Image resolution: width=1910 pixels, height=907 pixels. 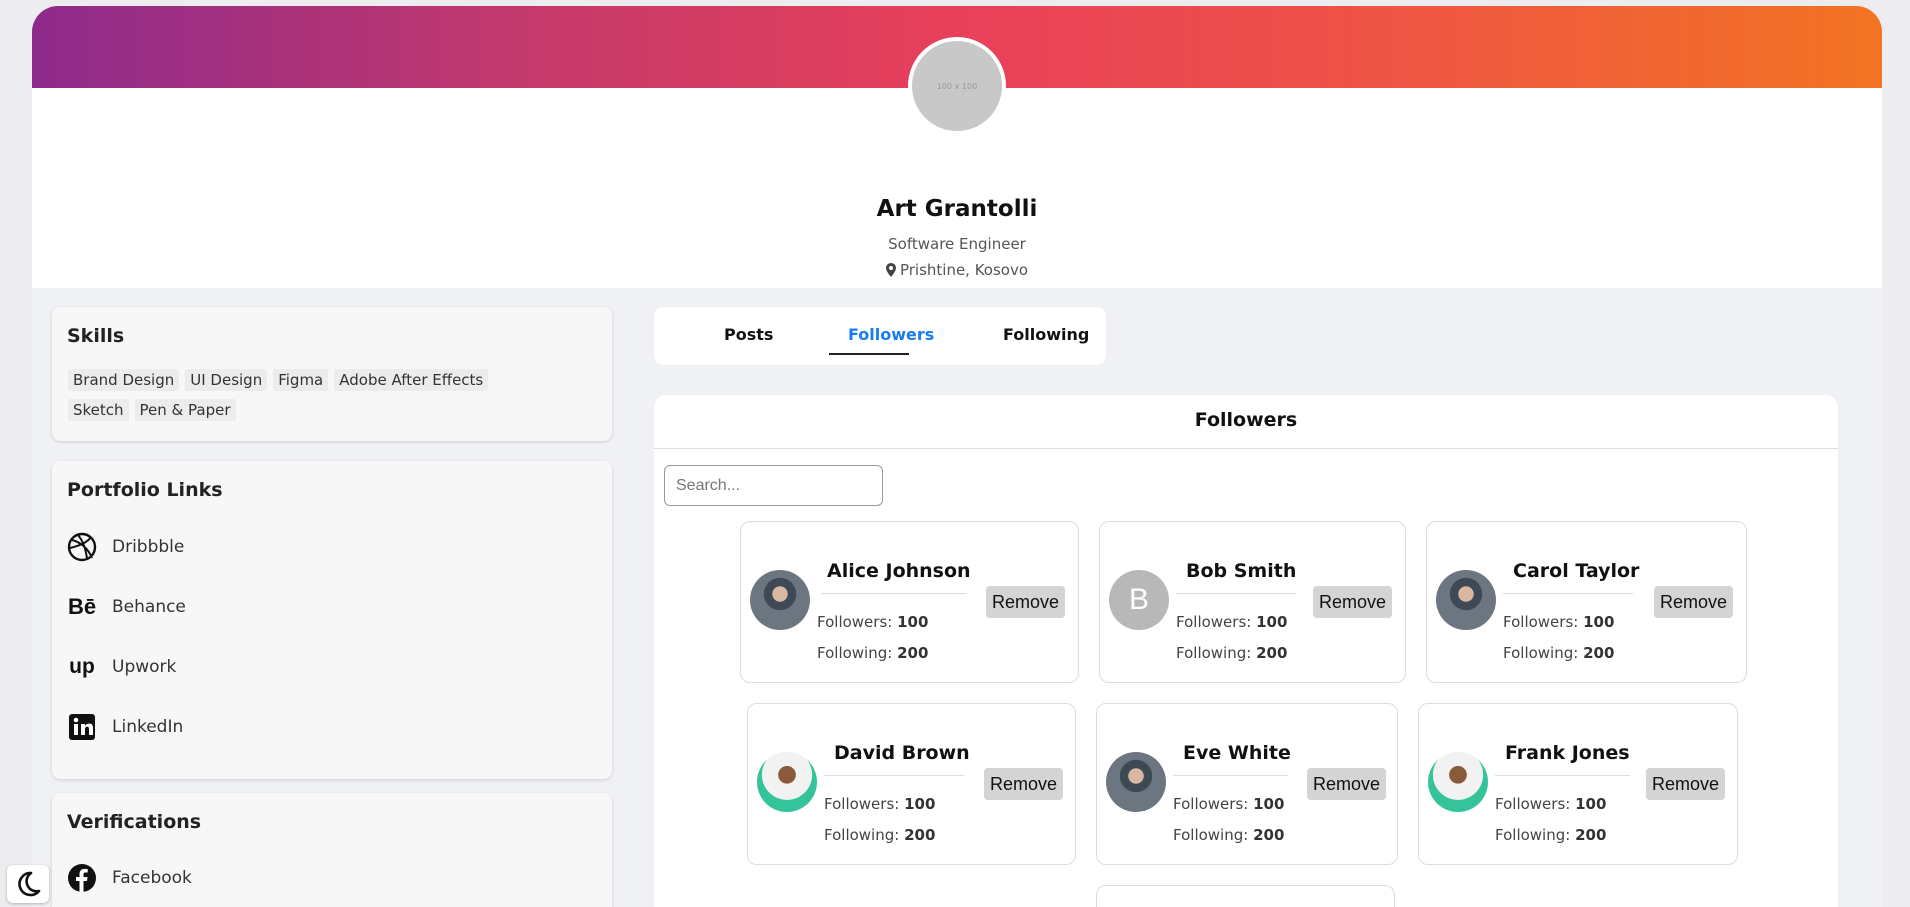 I want to click on portfolio-link-behance: Bē Behance, so click(x=126, y=607).